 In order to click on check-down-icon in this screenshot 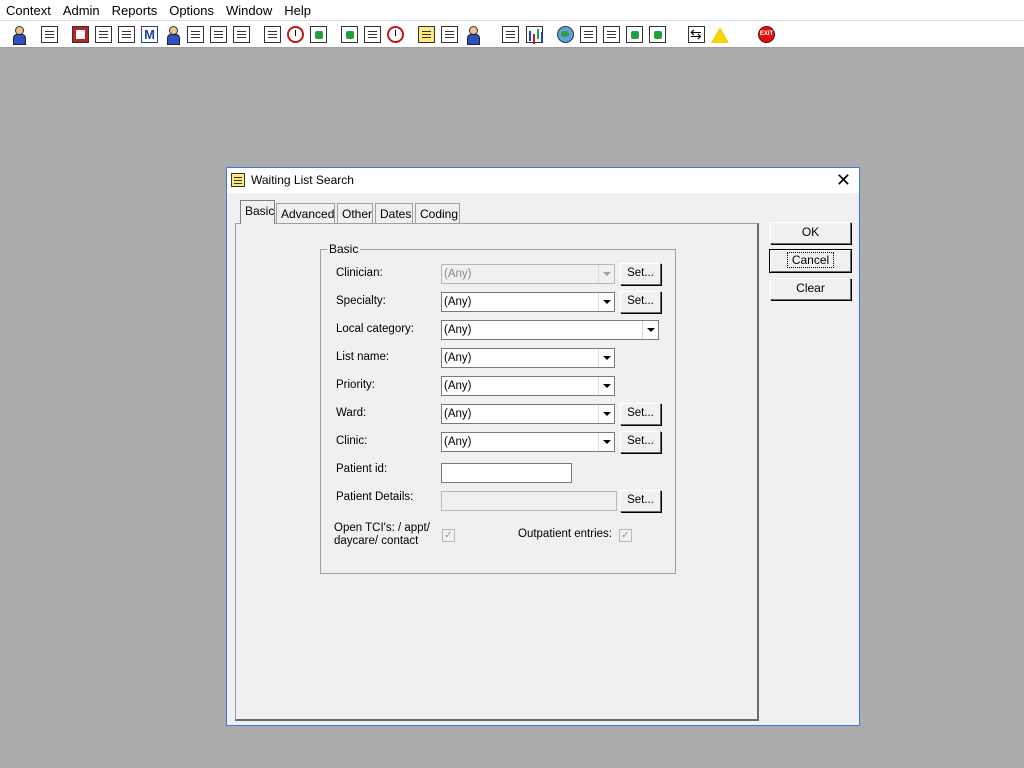, I will do `click(611, 34)`.